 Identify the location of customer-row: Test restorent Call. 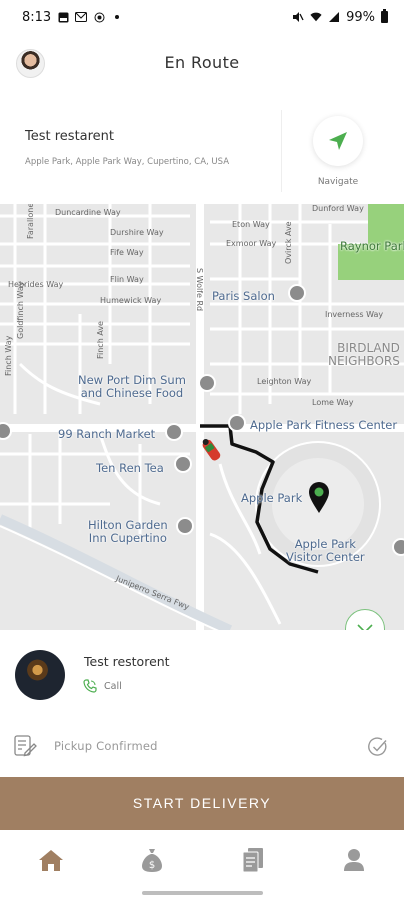
(202, 675).